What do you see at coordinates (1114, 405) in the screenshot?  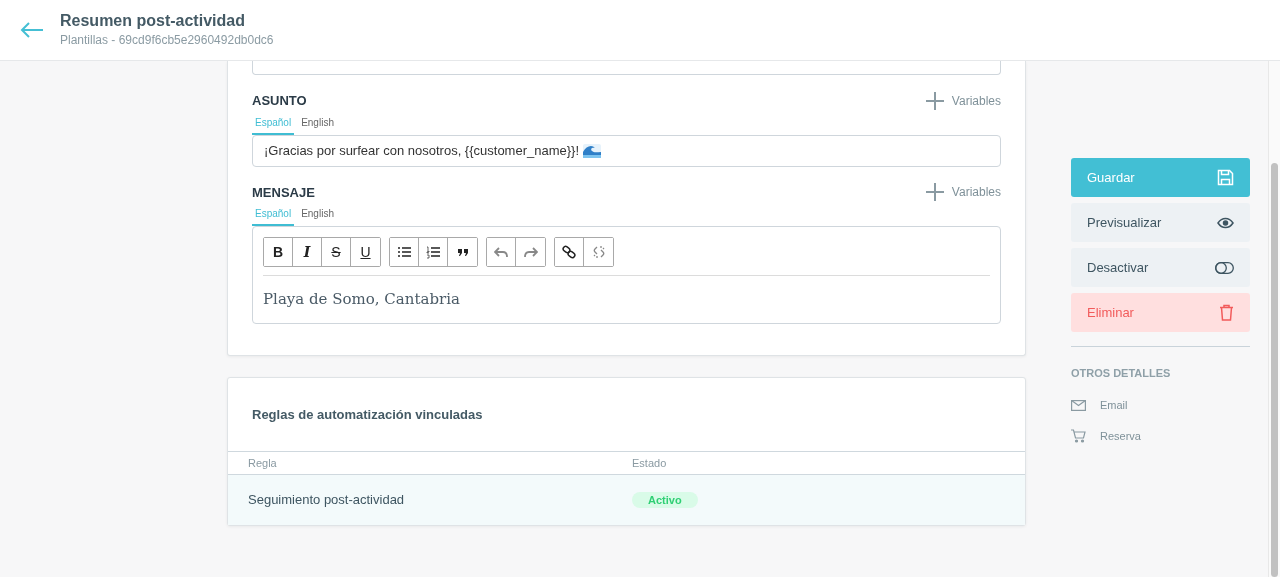 I see `detail-link: Email` at bounding box center [1114, 405].